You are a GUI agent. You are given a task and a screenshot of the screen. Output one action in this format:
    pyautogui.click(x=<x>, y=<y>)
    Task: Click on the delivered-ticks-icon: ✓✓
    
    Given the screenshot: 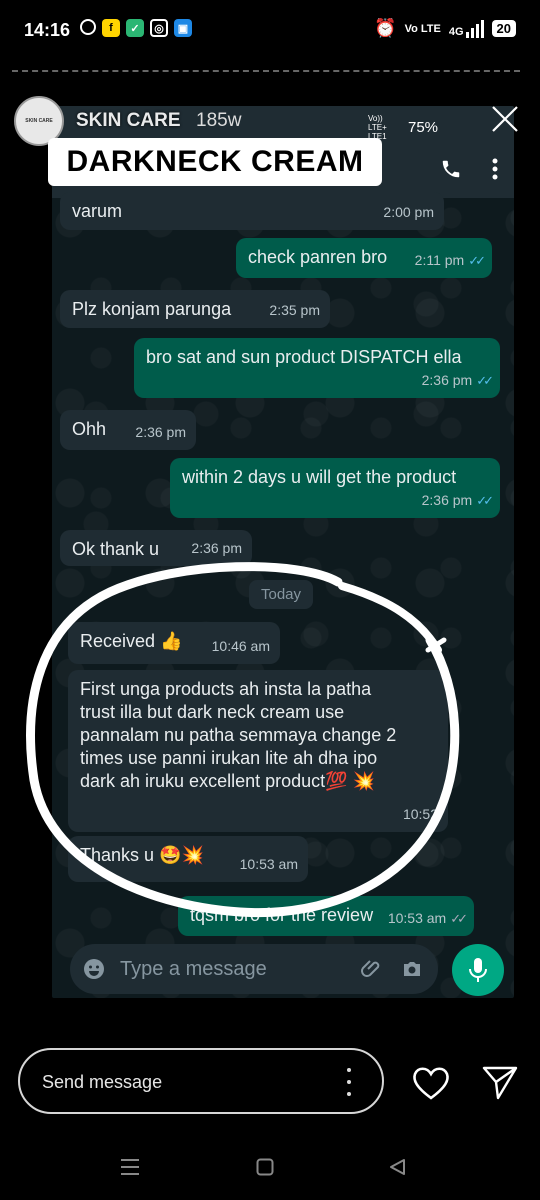 What is the action you would take?
    pyautogui.click(x=459, y=918)
    